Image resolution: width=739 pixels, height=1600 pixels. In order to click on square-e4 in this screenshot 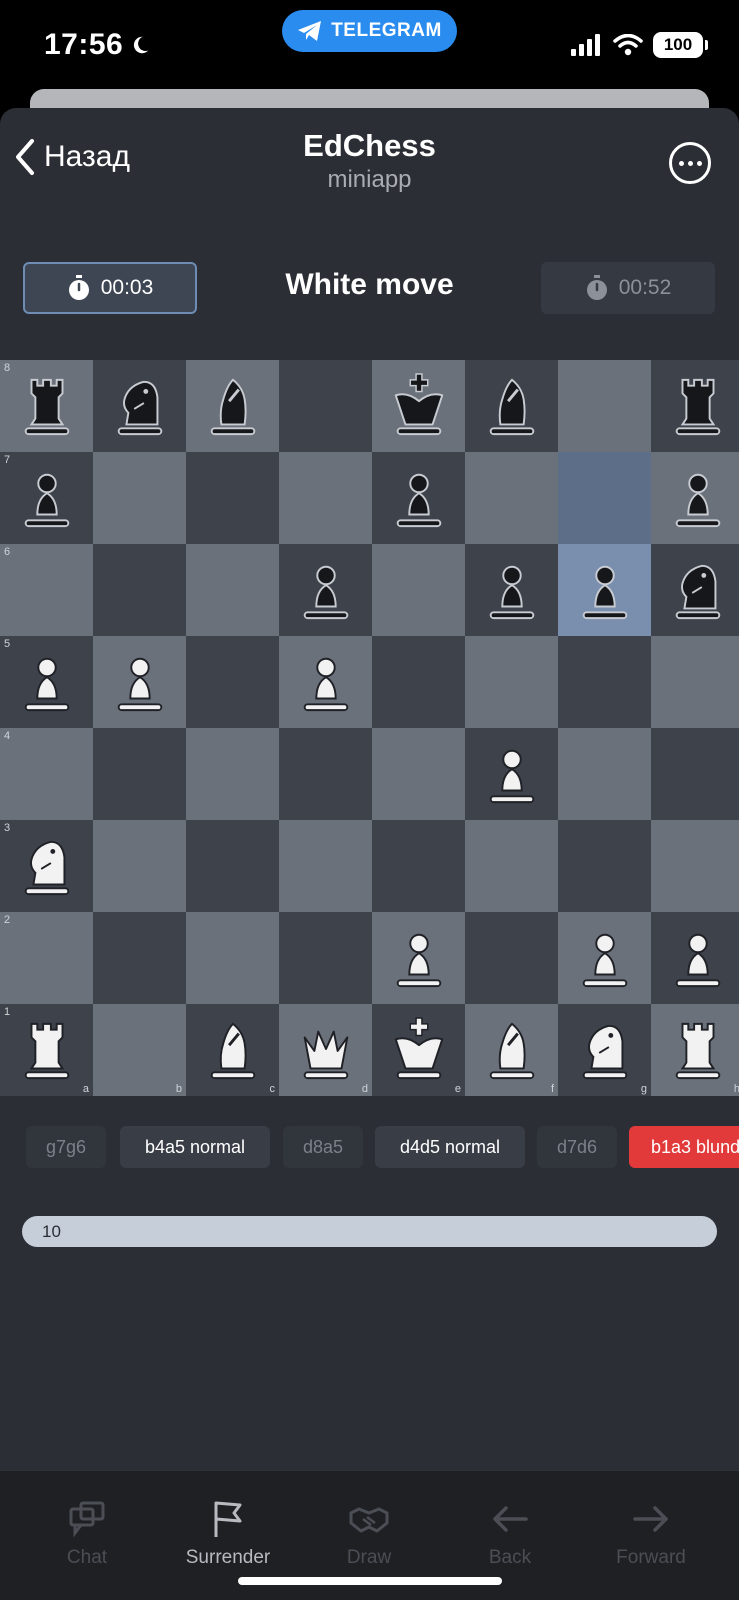, I will do `click(418, 774)`.